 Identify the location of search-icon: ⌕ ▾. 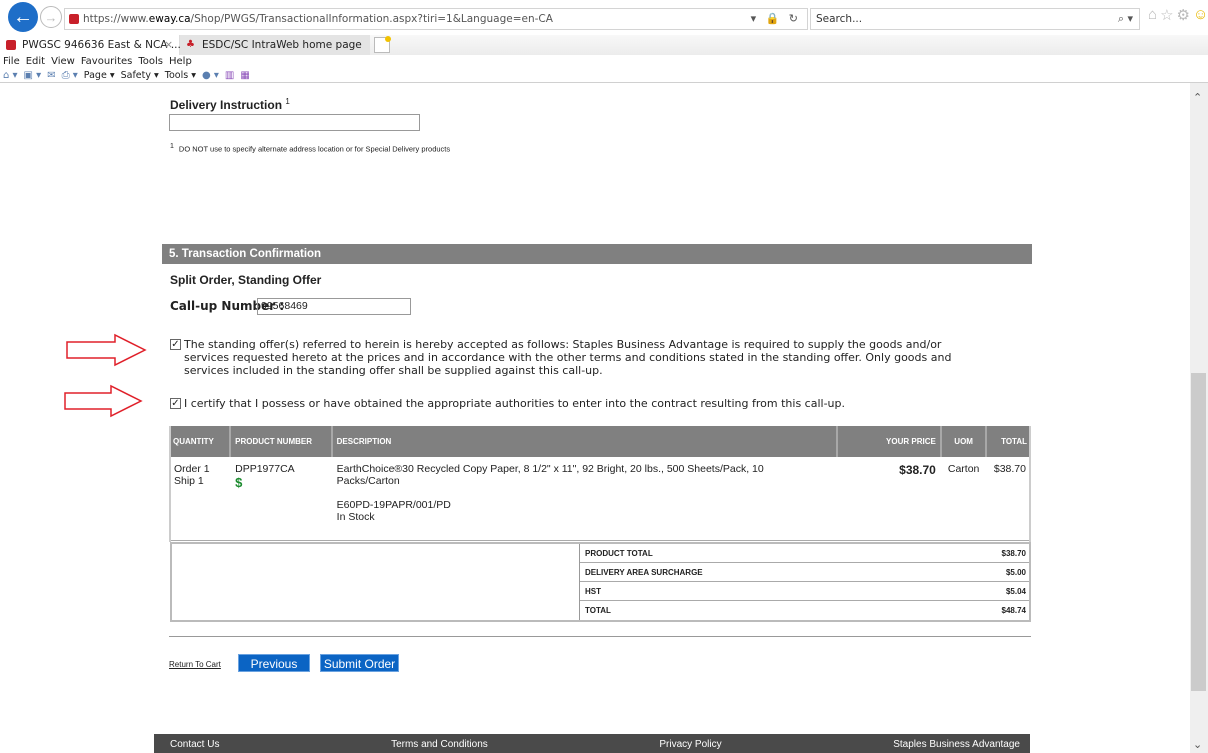
(1125, 19).